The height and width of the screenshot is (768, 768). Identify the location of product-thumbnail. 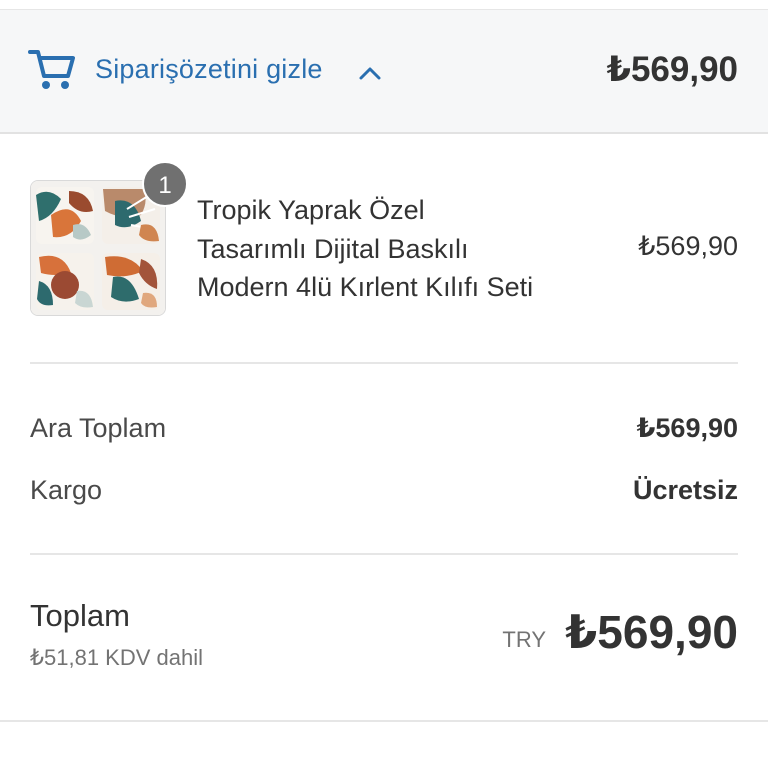
(98, 248).